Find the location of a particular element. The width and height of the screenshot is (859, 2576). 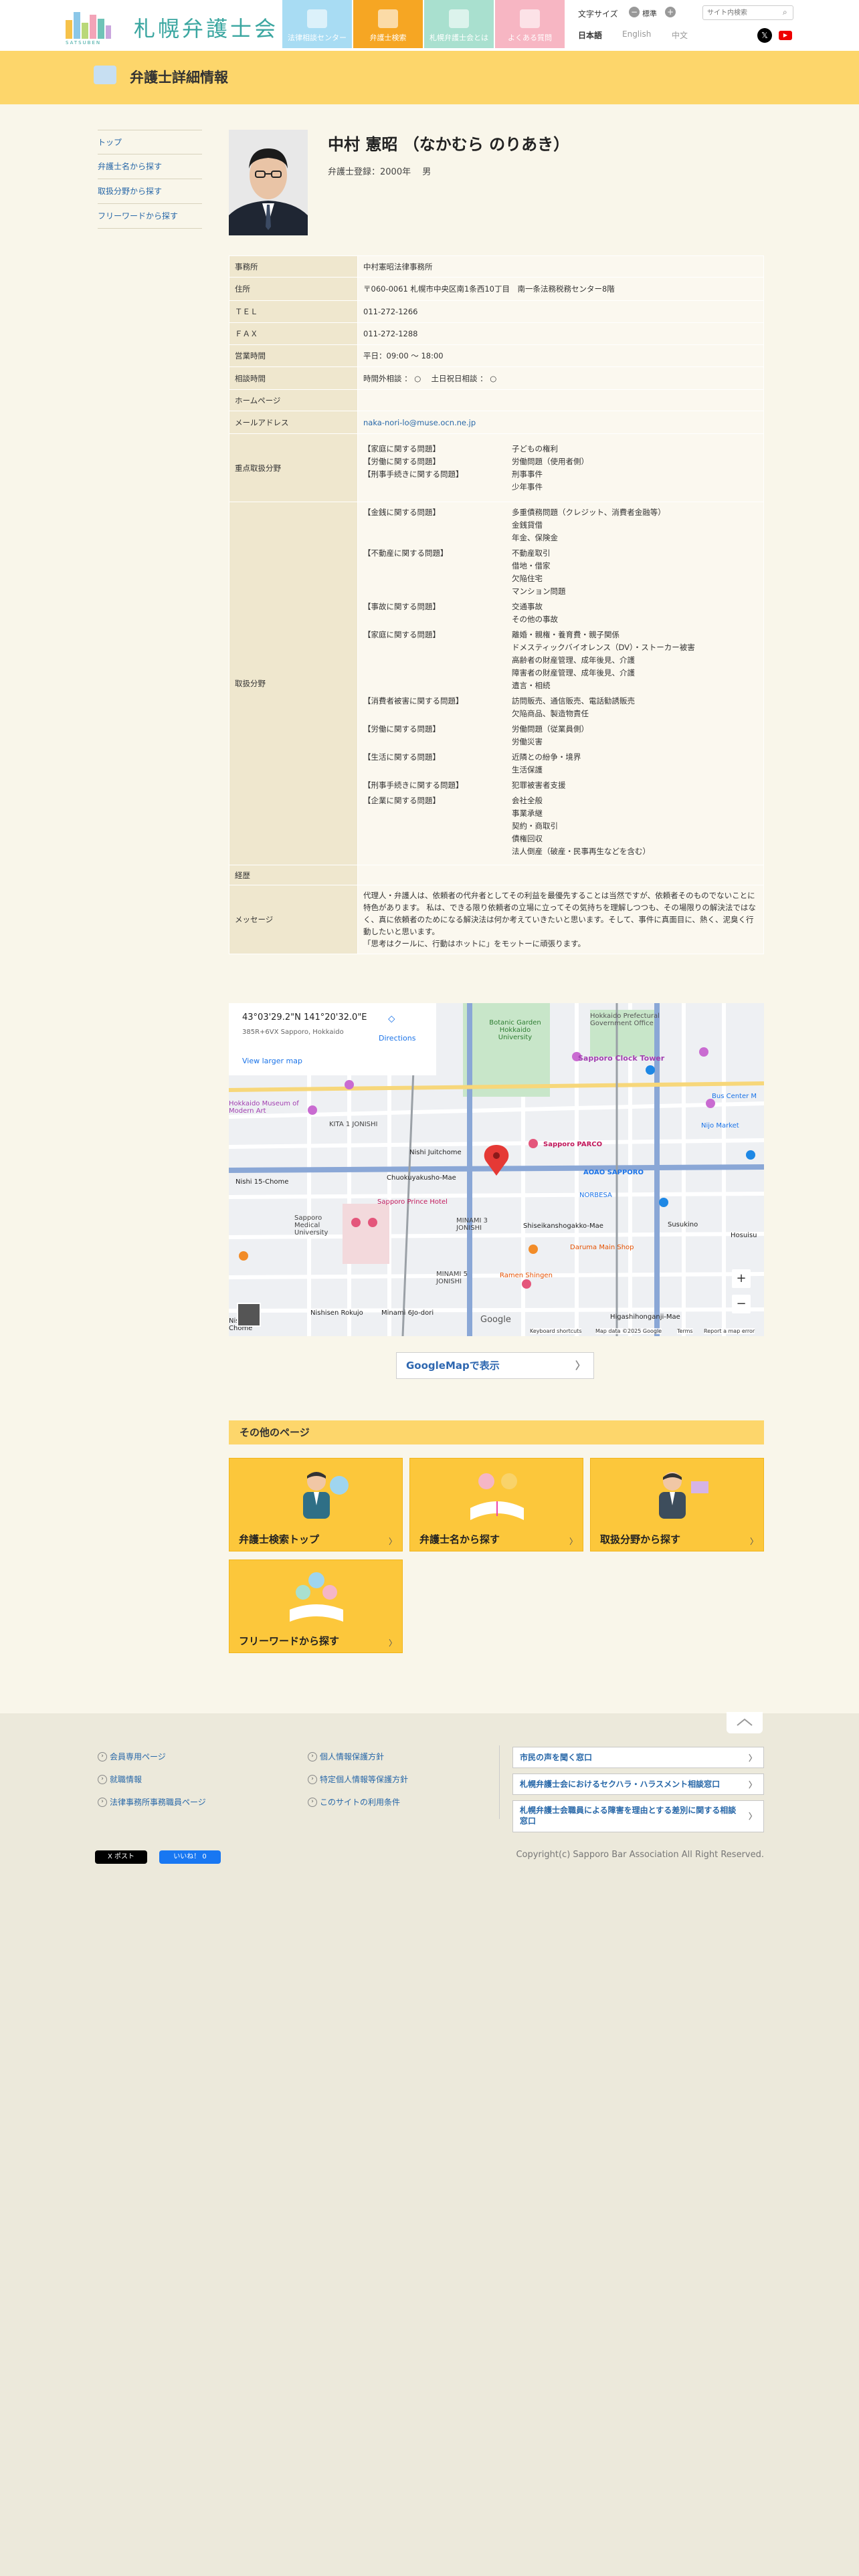

lang-japanese: 日本語 is located at coordinates (590, 35).